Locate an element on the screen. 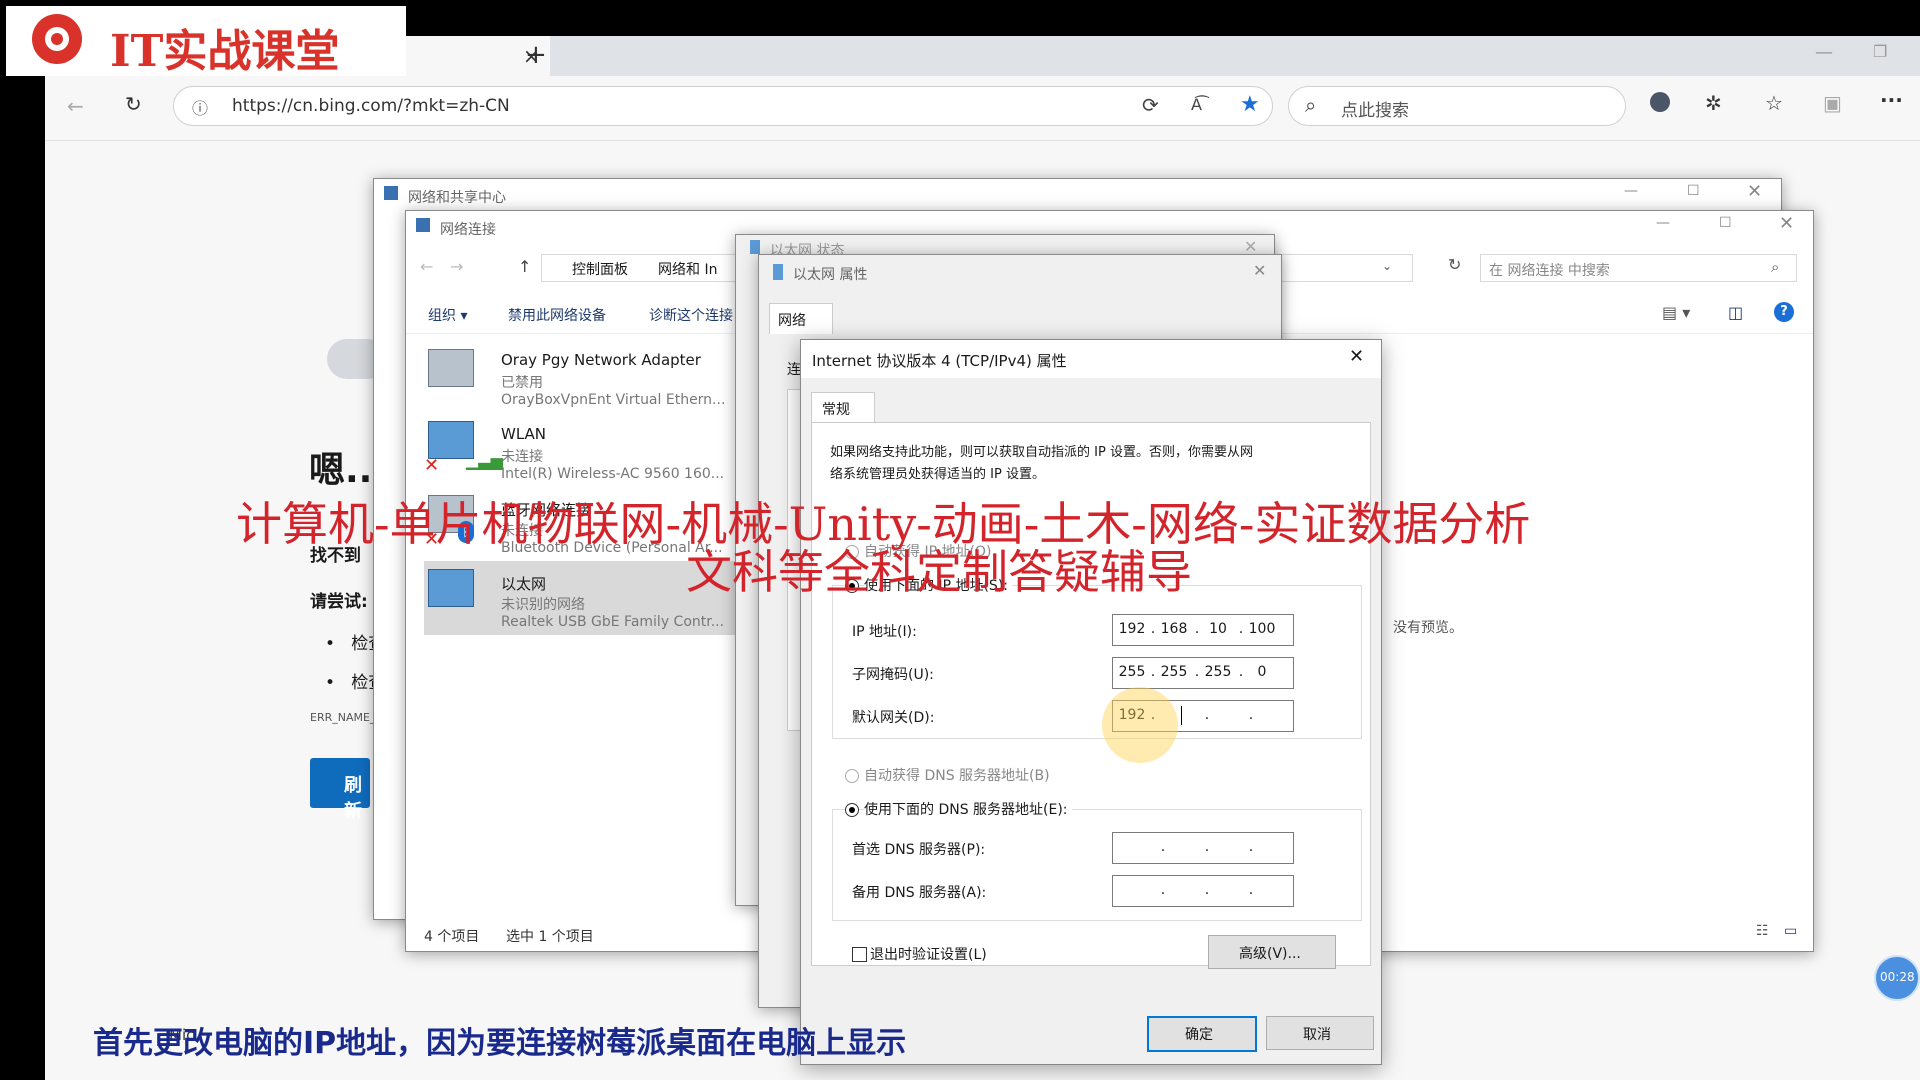 This screenshot has height=1080, width=1920. preview-pane-icon: ◫ is located at coordinates (1735, 312).